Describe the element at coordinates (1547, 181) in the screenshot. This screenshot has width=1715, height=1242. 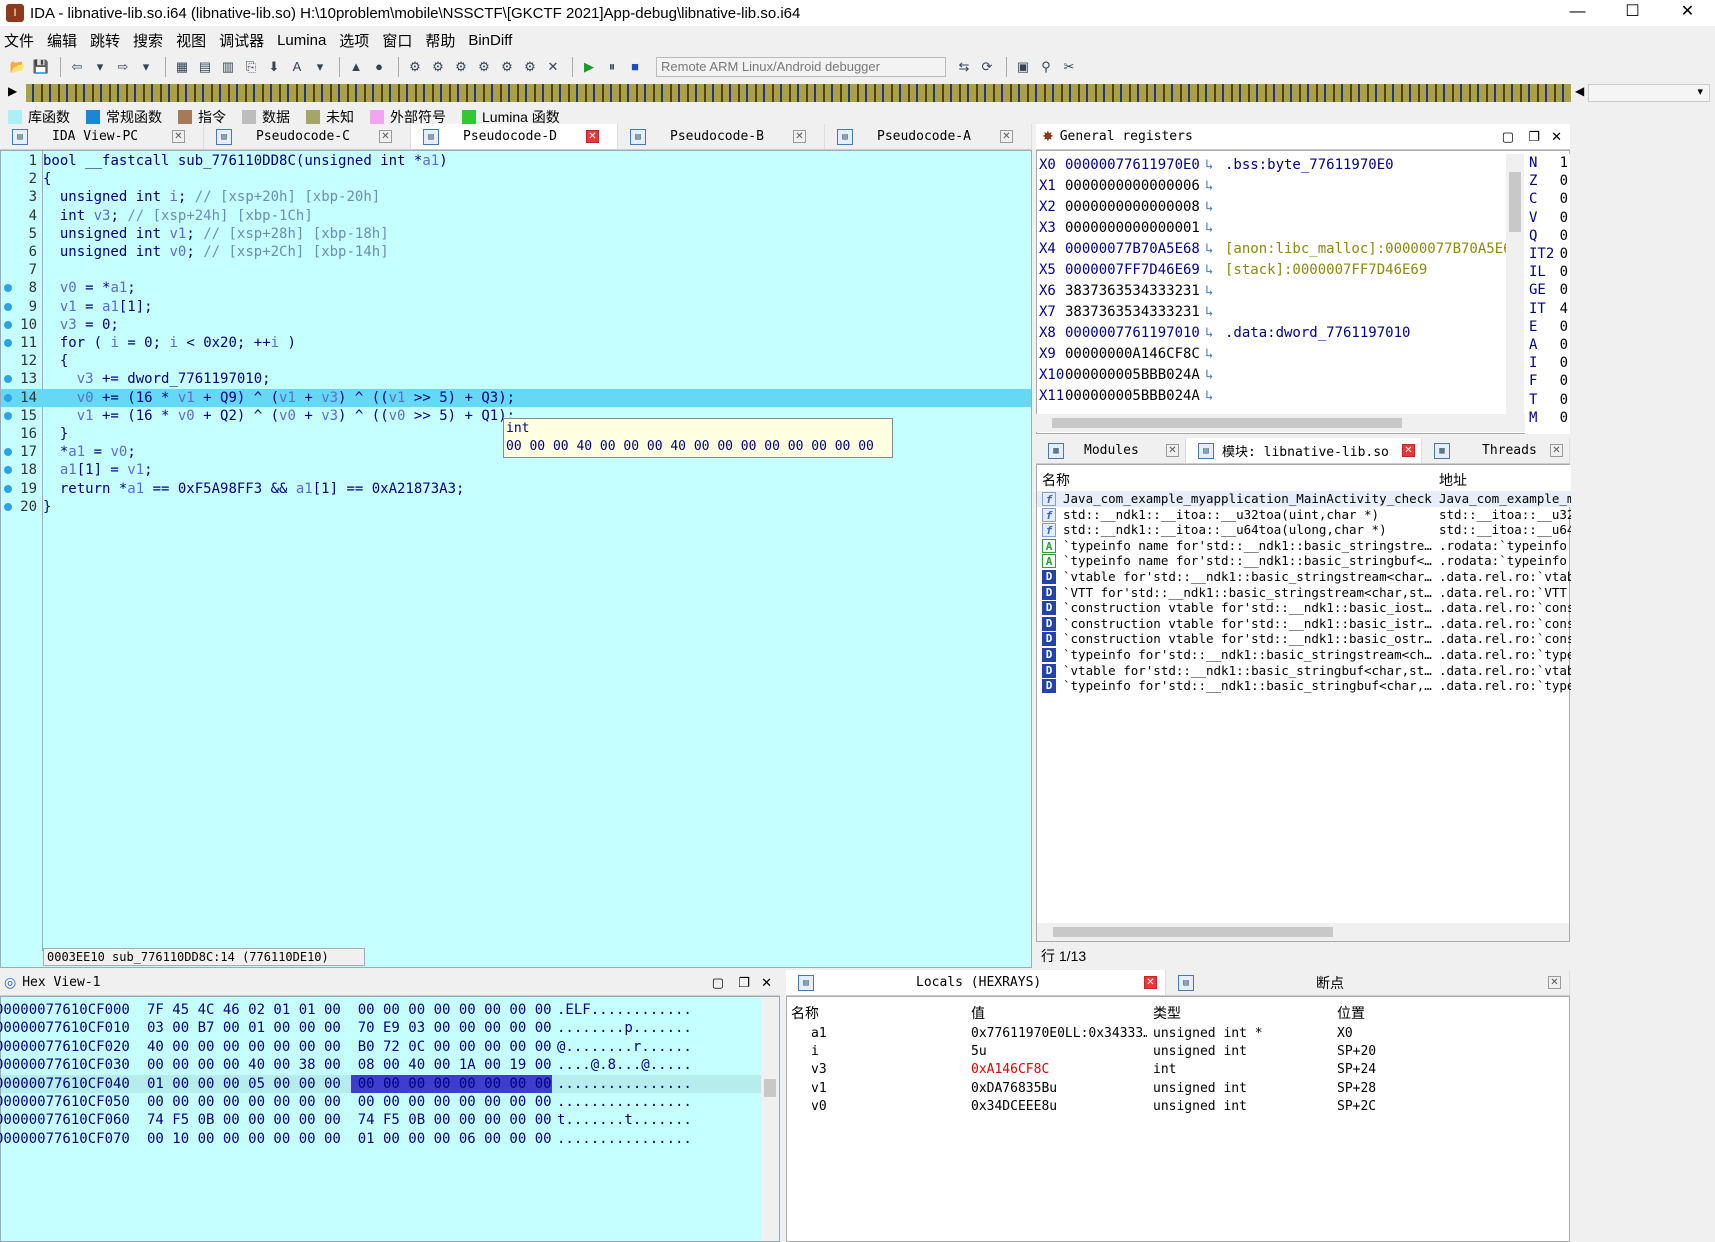
I see `flag-row: Z0` at that location.